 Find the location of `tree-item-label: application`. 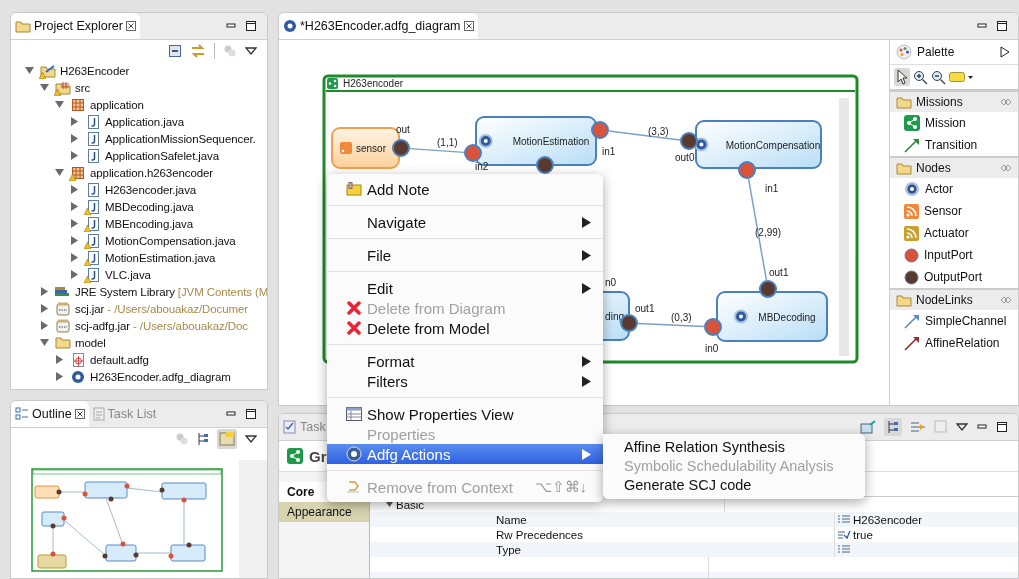

tree-item-label: application is located at coordinates (117, 104).